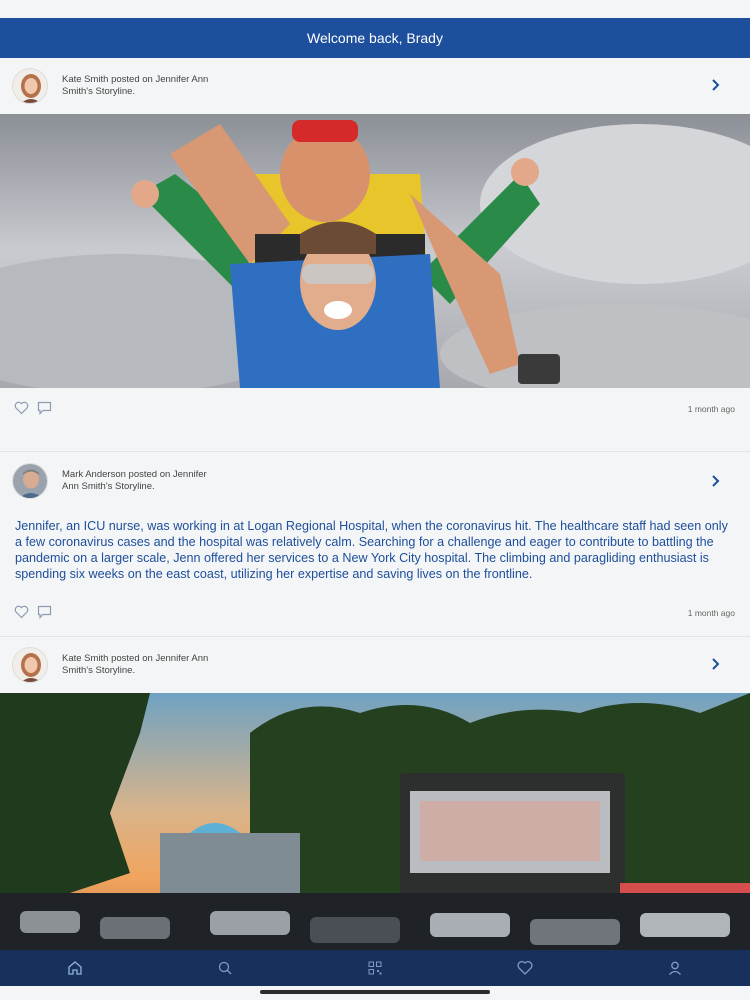 This screenshot has width=750, height=1000. I want to click on header-bar: Welcome back, Brady, so click(375, 38).